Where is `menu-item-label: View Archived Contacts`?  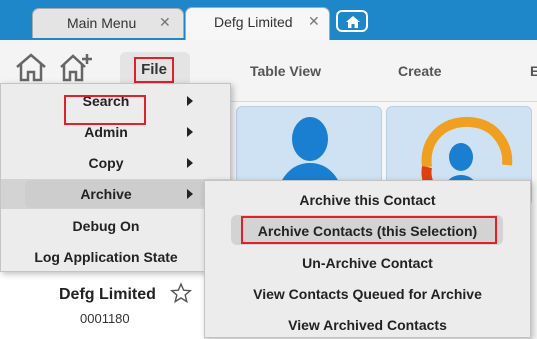 menu-item-label: View Archived Contacts is located at coordinates (367, 325).